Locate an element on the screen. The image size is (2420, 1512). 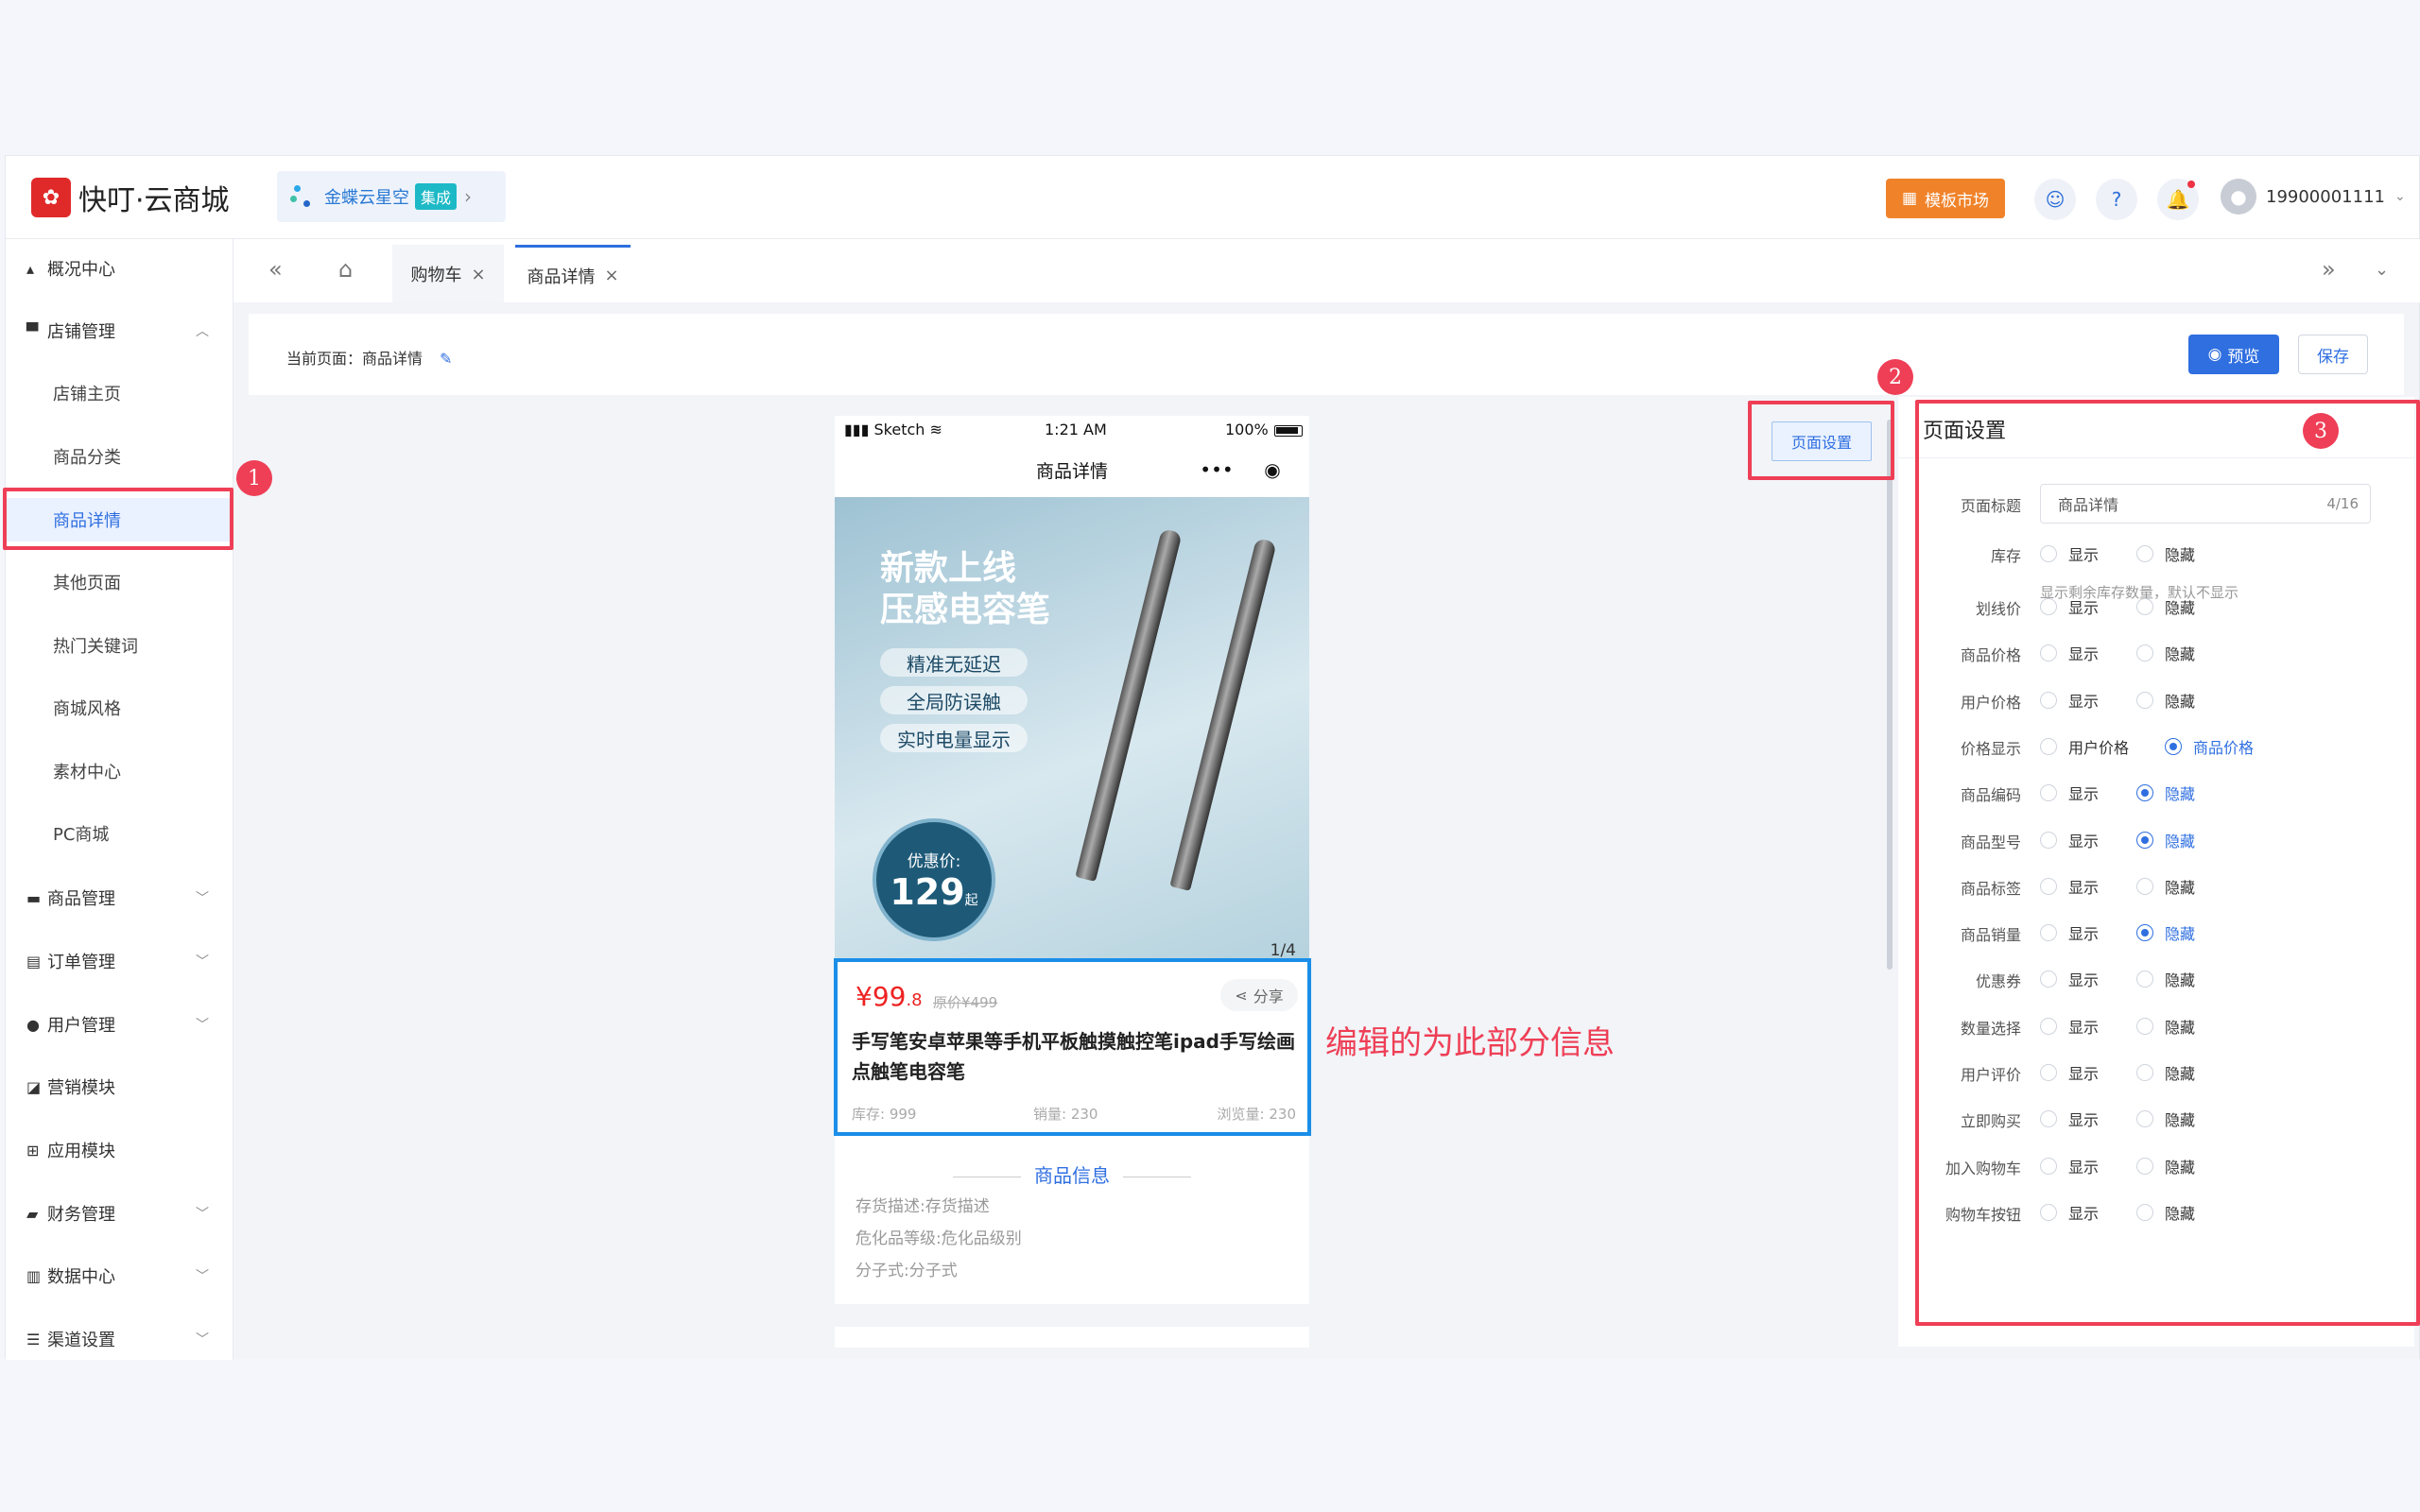
sidebar-item-label: 商城风格 is located at coordinates (87, 709).